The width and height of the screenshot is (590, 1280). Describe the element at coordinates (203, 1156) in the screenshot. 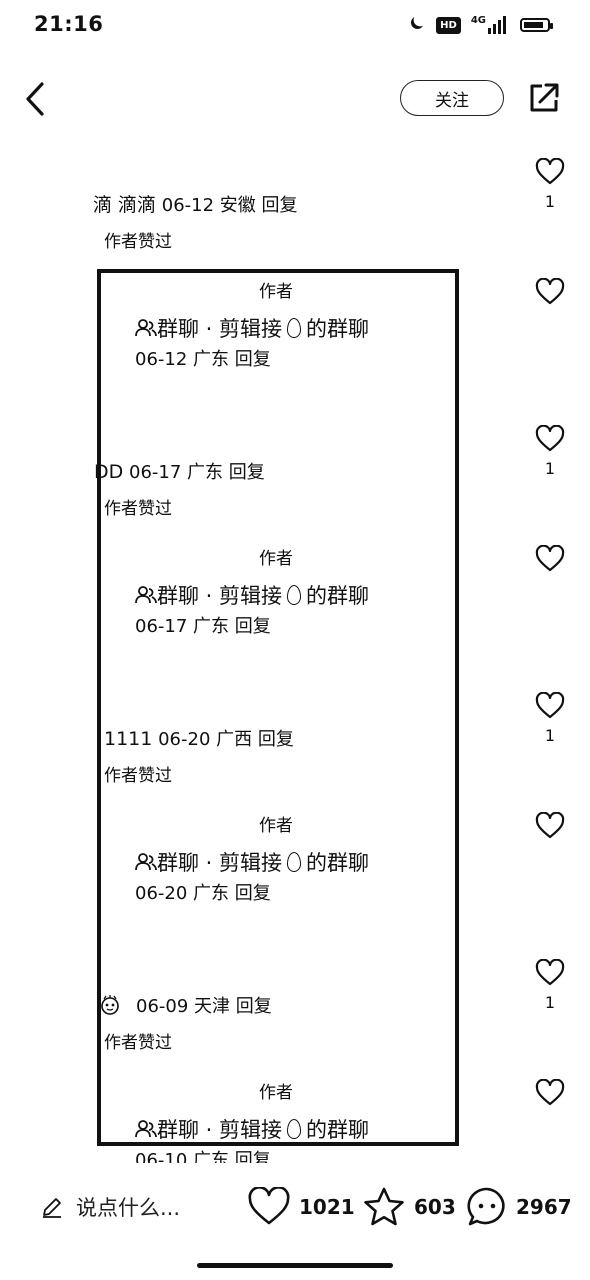

I see `reply-meta: 06-10 广东 回复` at that location.